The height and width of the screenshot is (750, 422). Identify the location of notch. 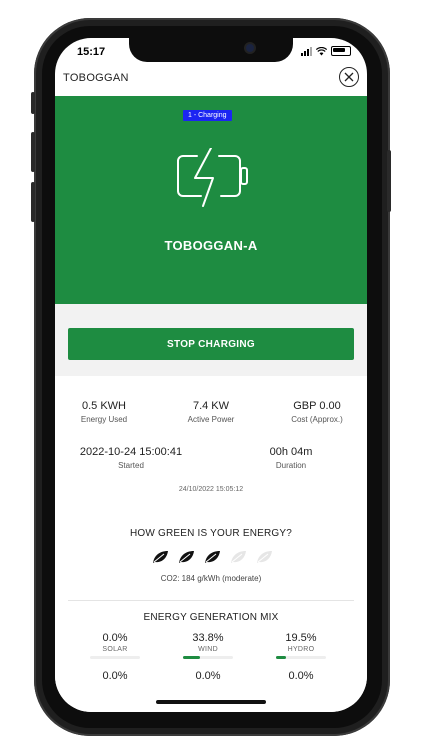
(211, 50).